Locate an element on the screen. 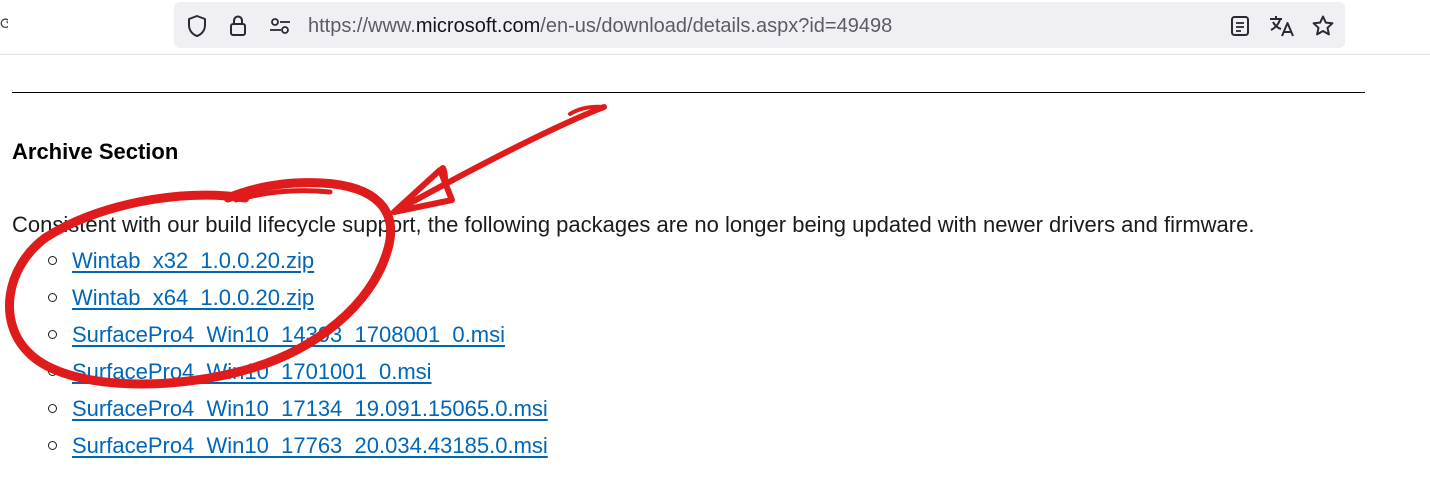 The height and width of the screenshot is (487, 1430). bookmark-star-icon is located at coordinates (1323, 26).